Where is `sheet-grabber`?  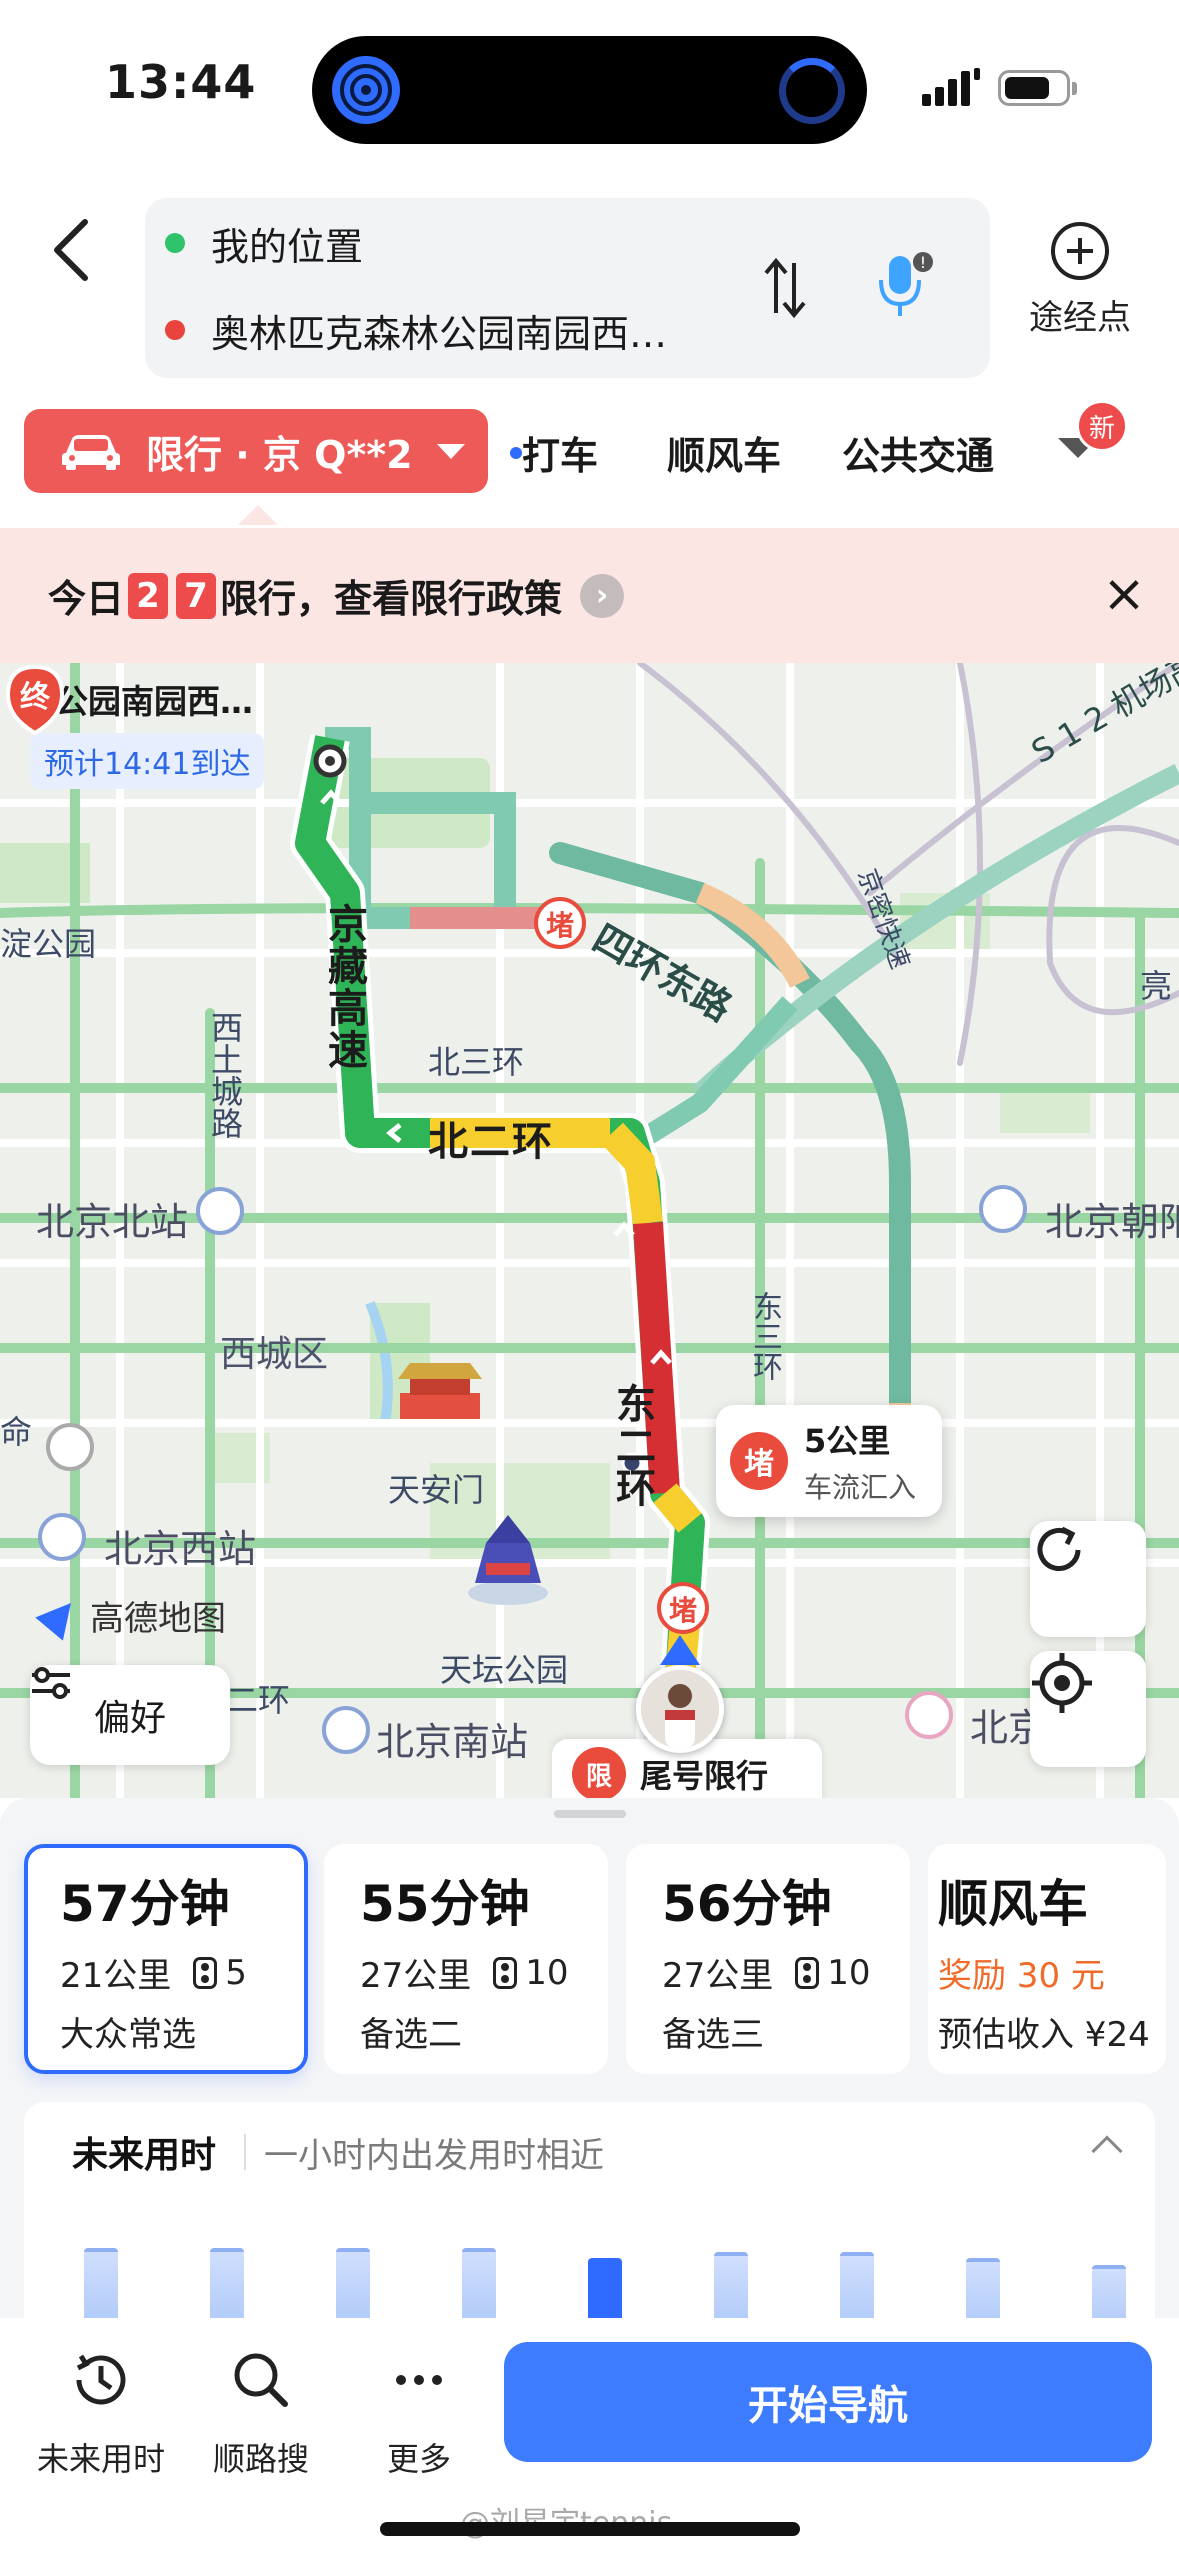 sheet-grabber is located at coordinates (590, 1814).